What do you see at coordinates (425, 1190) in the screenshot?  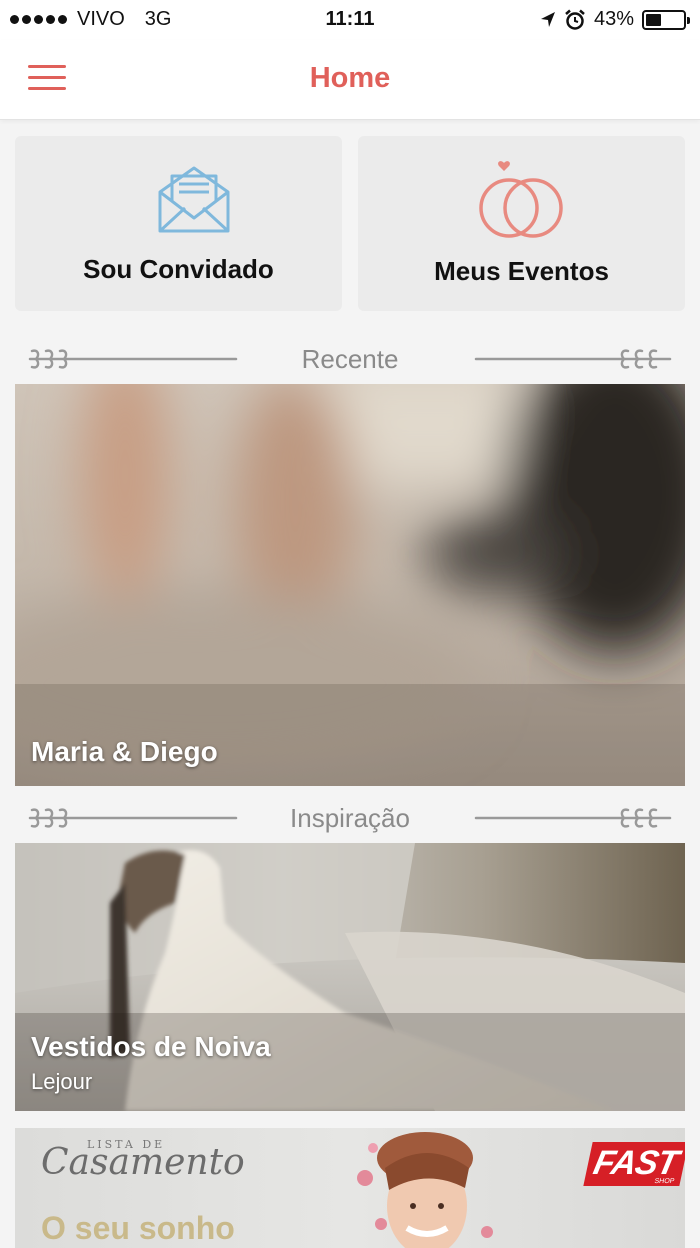 I see `ad-model-image` at bounding box center [425, 1190].